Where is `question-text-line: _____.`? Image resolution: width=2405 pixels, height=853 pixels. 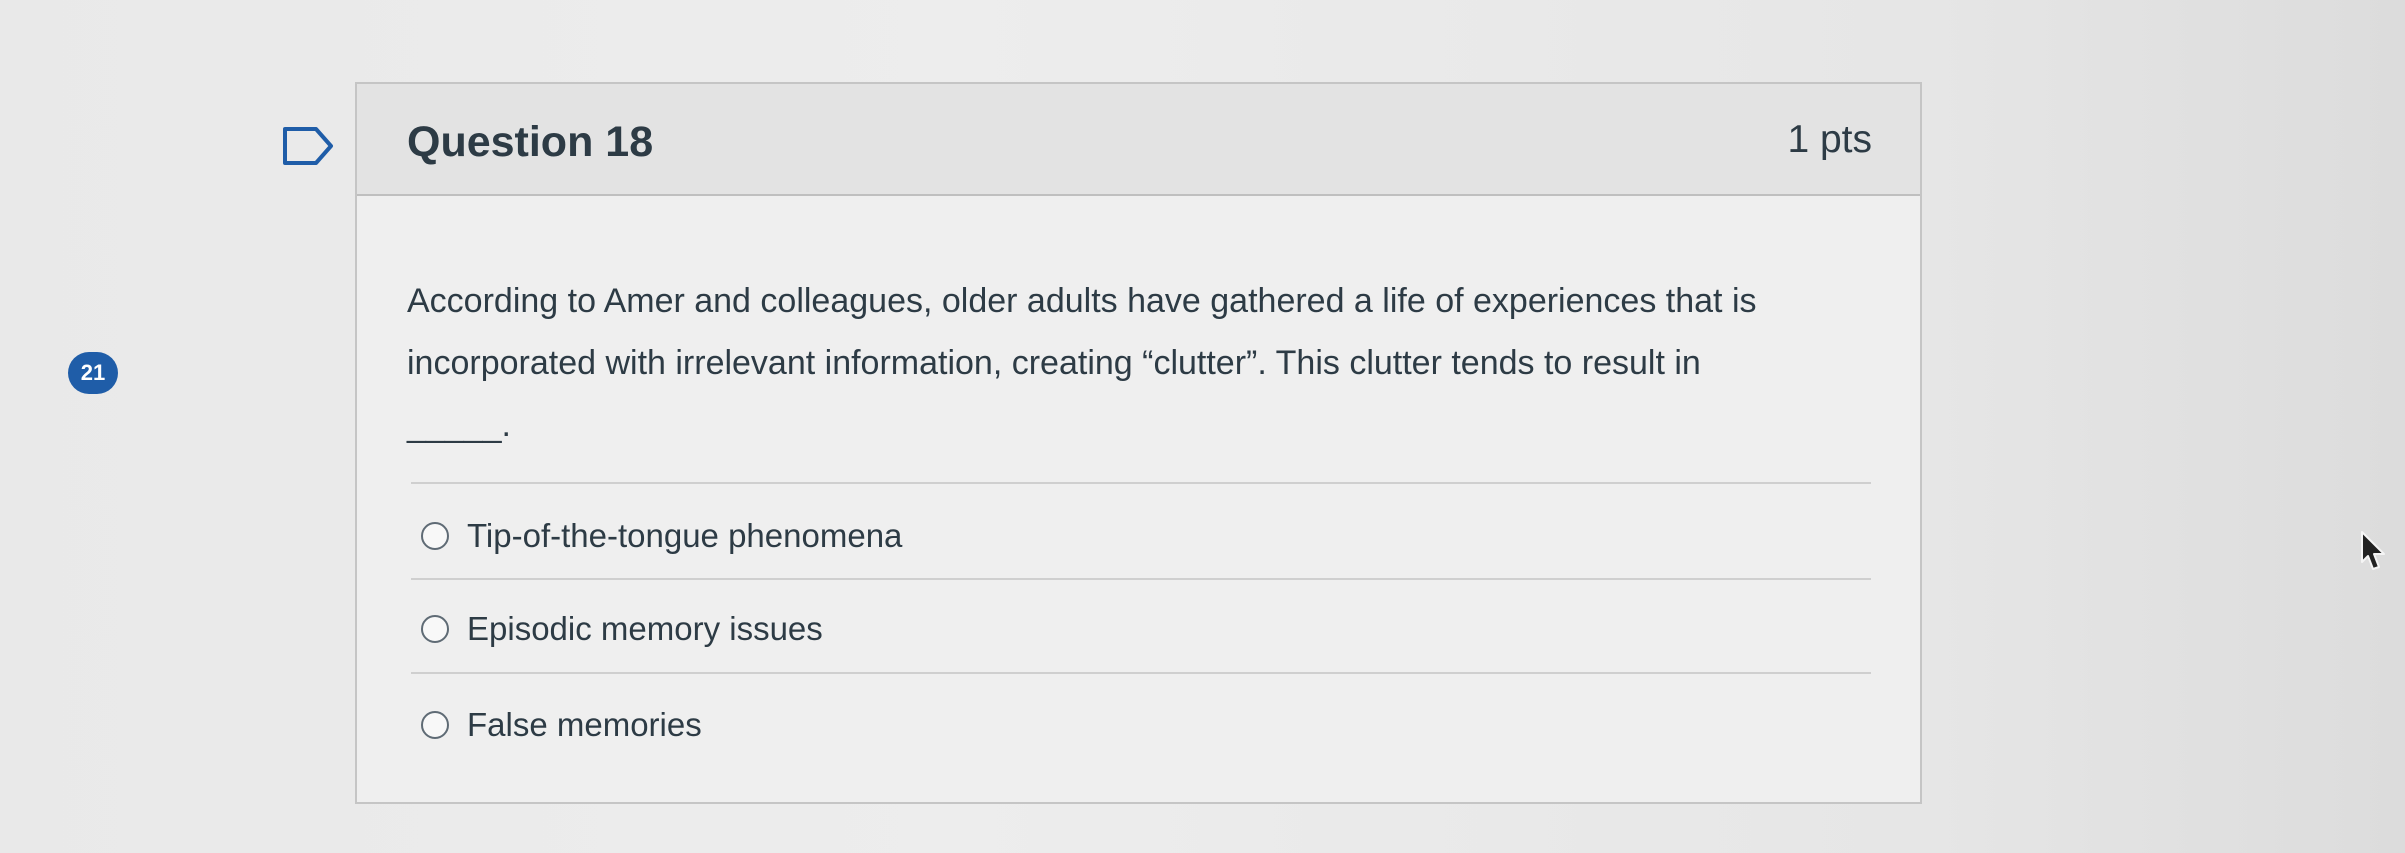 question-text-line: _____. is located at coordinates (459, 425).